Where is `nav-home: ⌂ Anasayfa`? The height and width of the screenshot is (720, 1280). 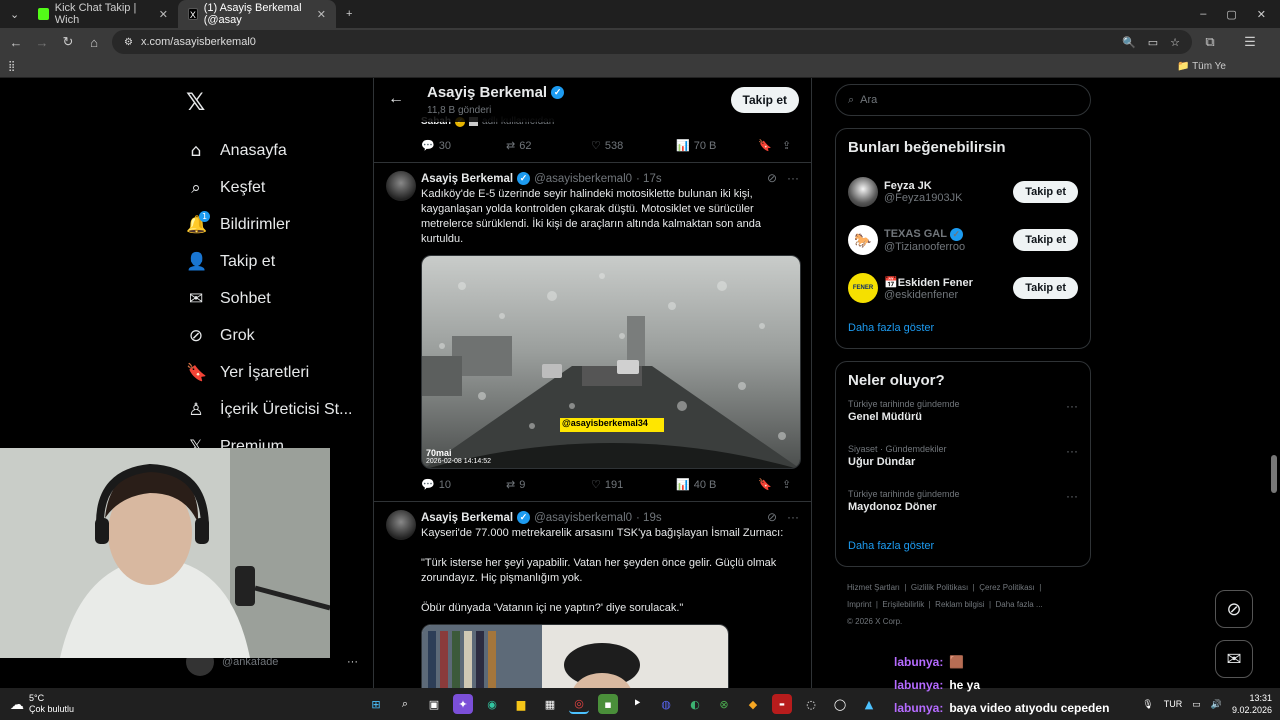
nav-home: ⌂ Anasayfa is located at coordinates (276, 150).